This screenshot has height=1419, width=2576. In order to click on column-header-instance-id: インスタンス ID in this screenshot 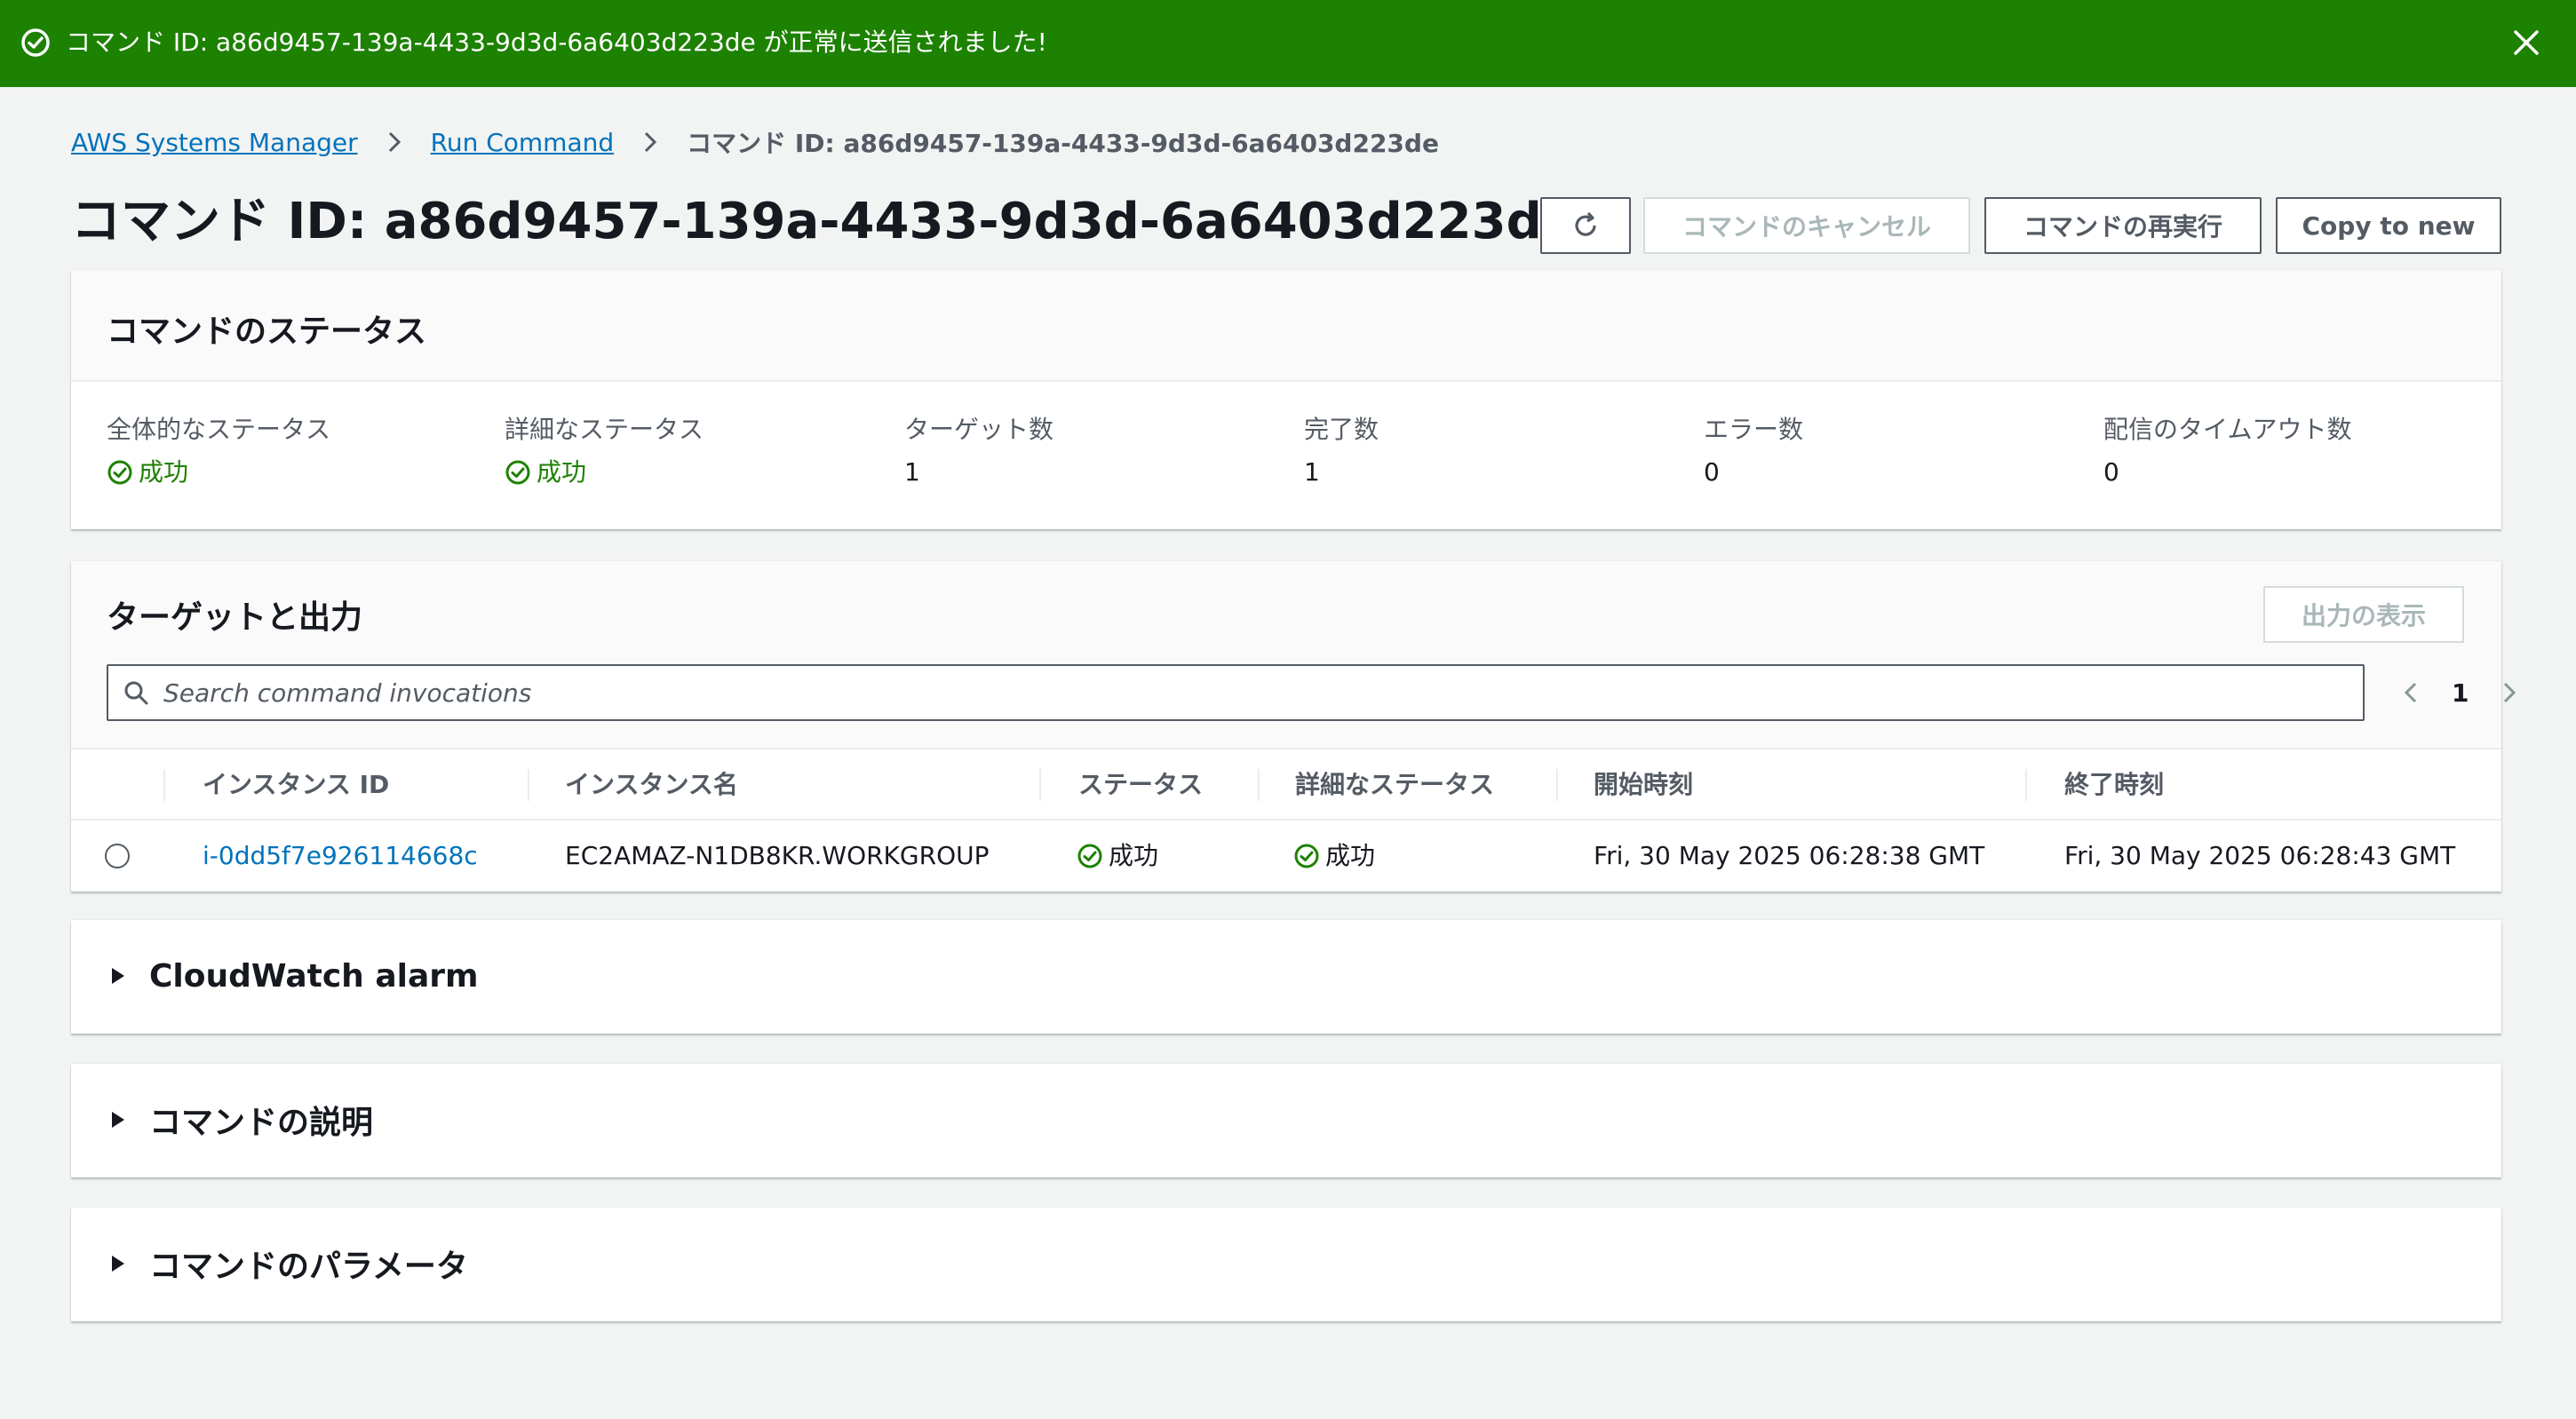, I will do `click(296, 785)`.